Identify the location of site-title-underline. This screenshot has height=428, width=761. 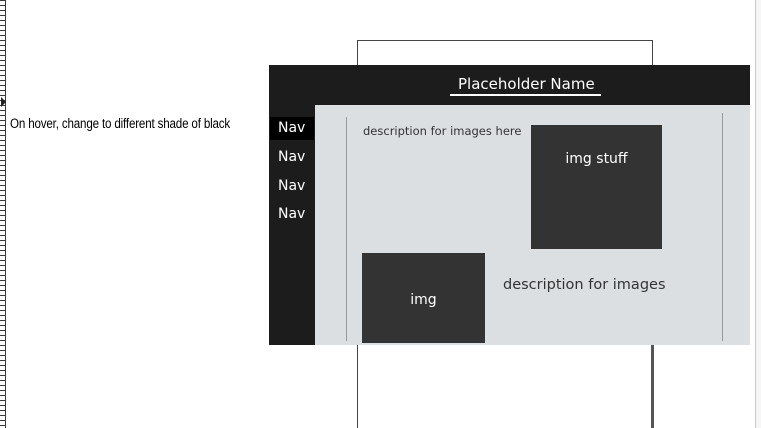
(525, 95).